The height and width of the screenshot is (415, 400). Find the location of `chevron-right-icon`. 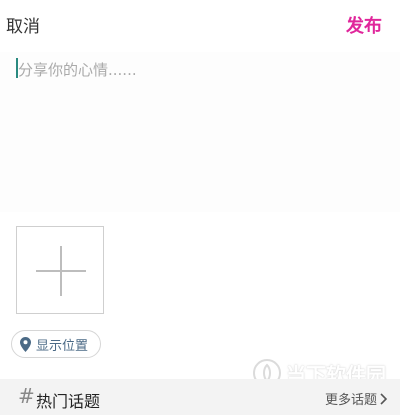

chevron-right-icon is located at coordinates (384, 398).